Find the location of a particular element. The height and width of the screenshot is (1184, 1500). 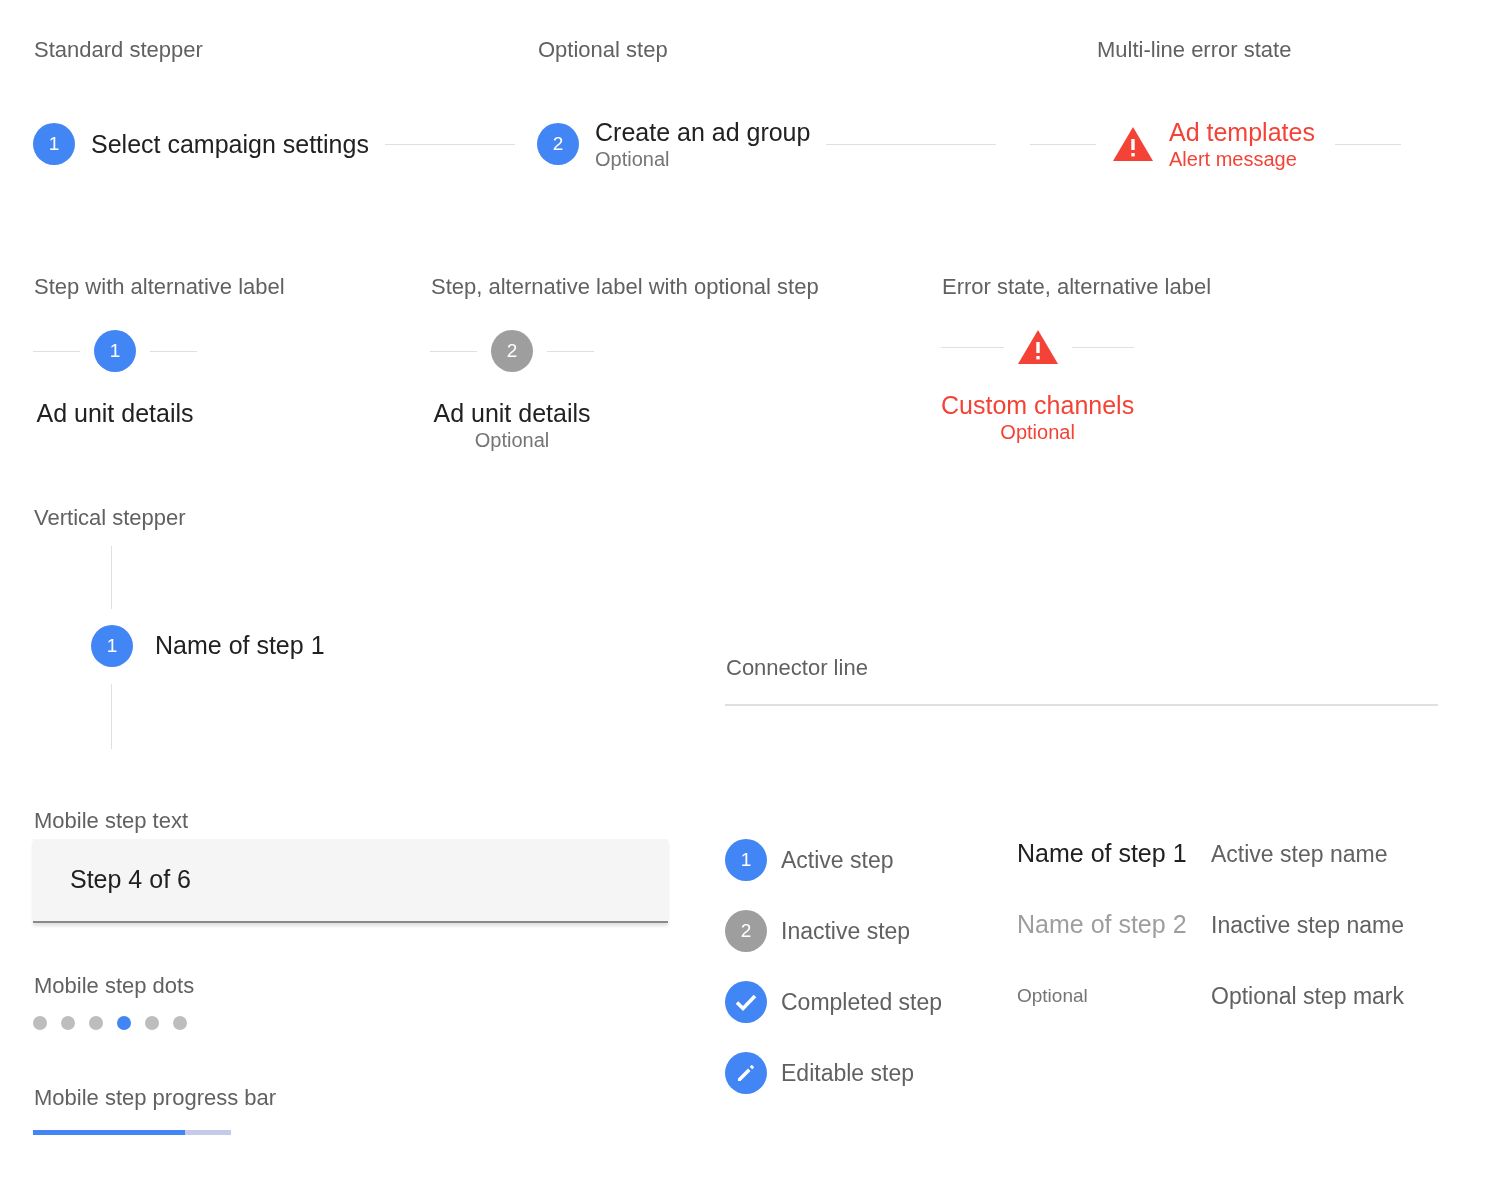

check-circle-icon is located at coordinates (746, 1002).